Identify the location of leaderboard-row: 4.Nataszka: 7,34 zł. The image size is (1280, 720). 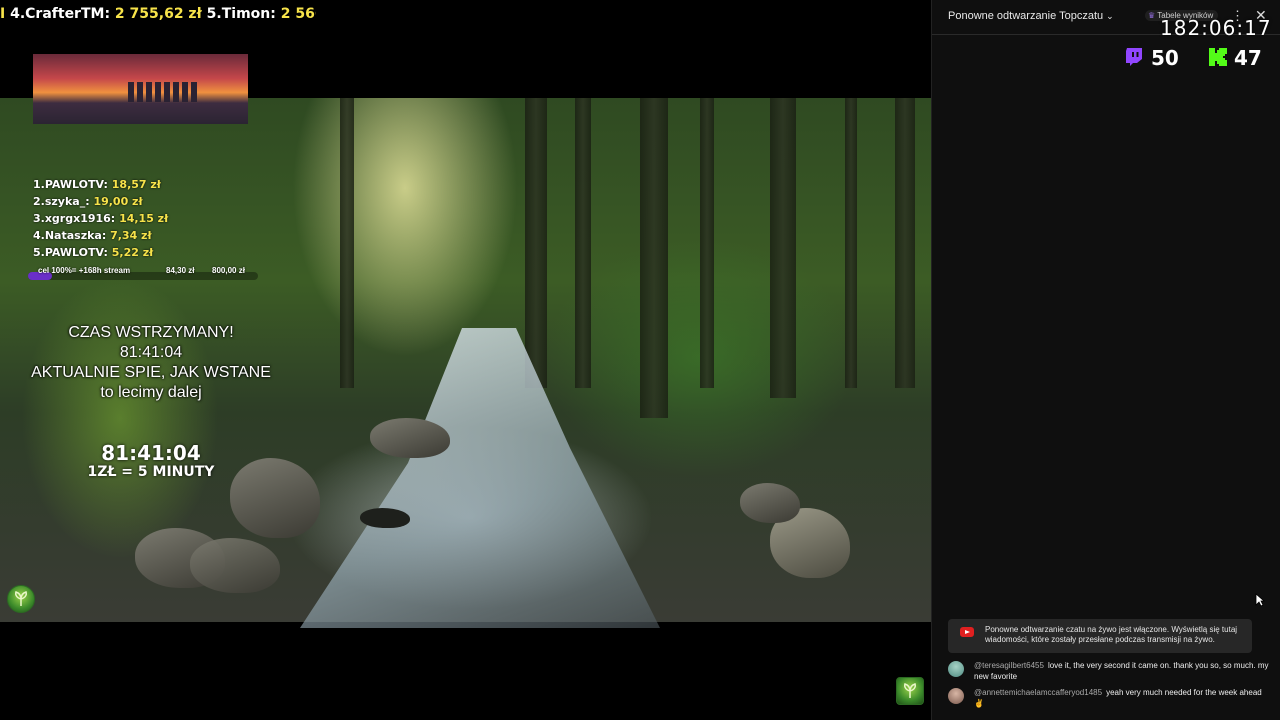
(100, 235).